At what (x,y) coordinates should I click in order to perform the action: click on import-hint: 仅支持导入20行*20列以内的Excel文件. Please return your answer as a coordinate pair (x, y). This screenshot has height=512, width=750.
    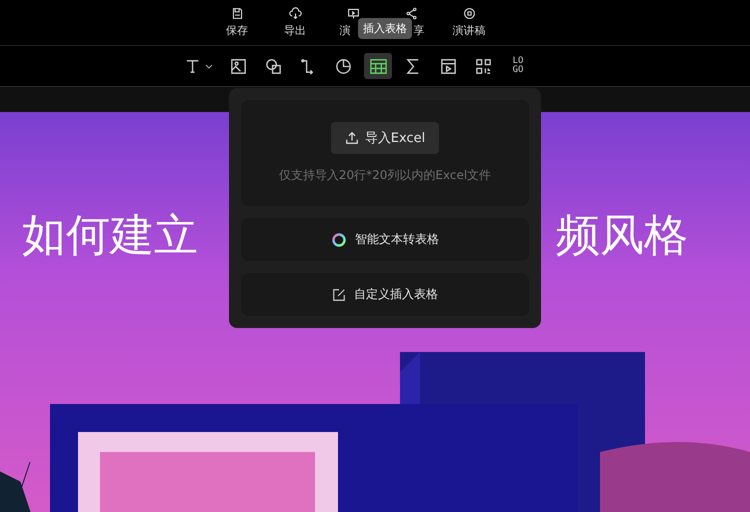
    Looking at the image, I should click on (385, 175).